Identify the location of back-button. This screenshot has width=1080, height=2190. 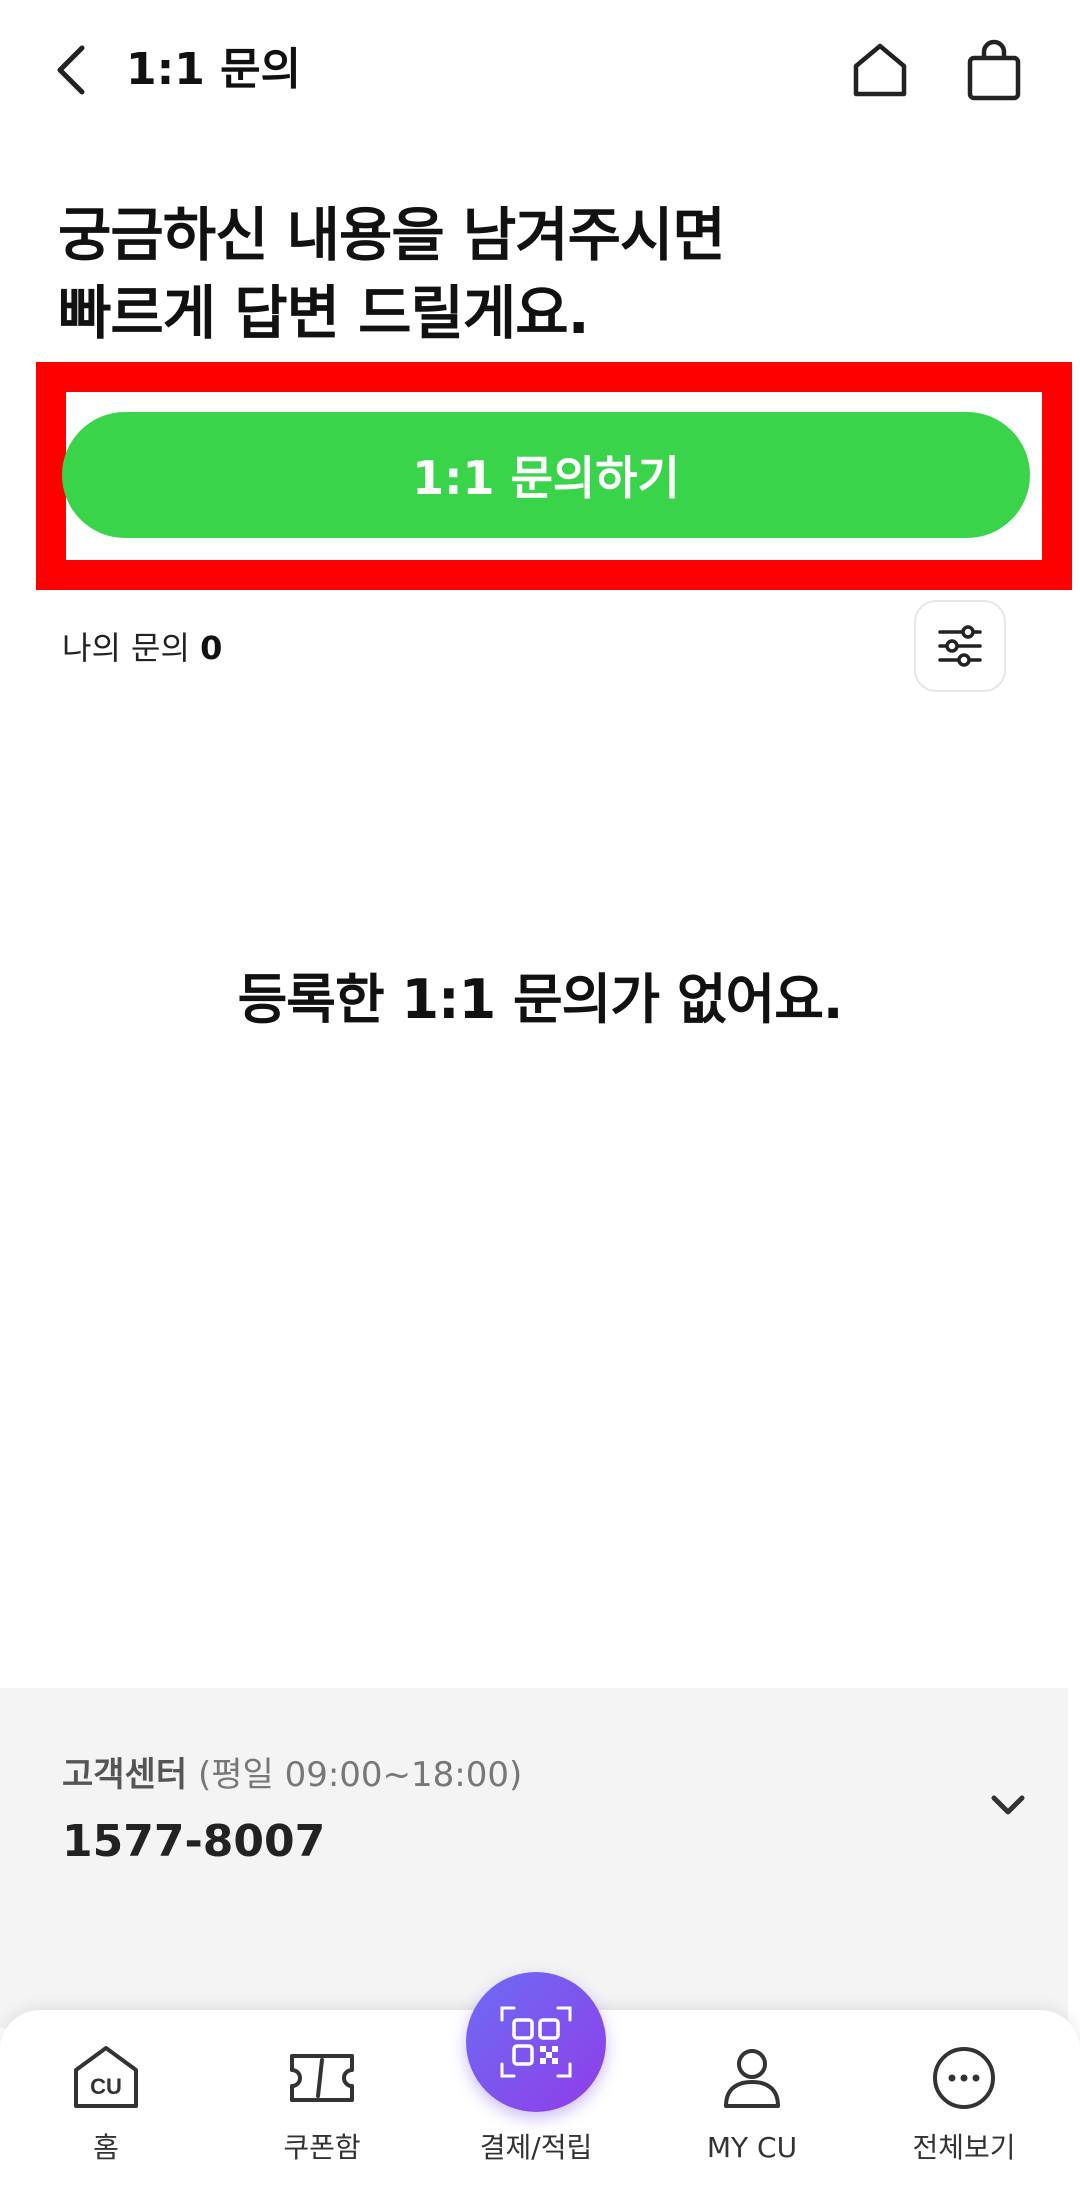
(72, 70).